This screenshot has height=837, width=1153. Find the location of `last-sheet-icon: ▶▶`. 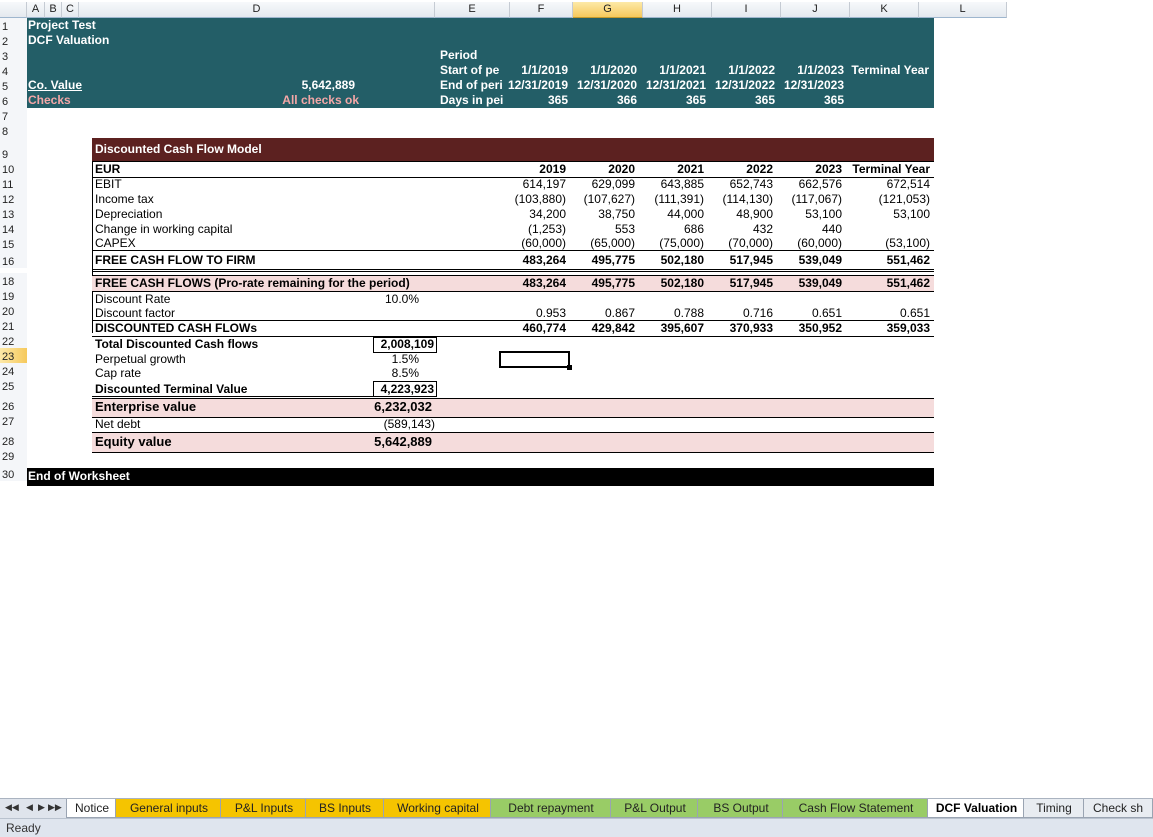

last-sheet-icon: ▶▶ is located at coordinates (55, 807).